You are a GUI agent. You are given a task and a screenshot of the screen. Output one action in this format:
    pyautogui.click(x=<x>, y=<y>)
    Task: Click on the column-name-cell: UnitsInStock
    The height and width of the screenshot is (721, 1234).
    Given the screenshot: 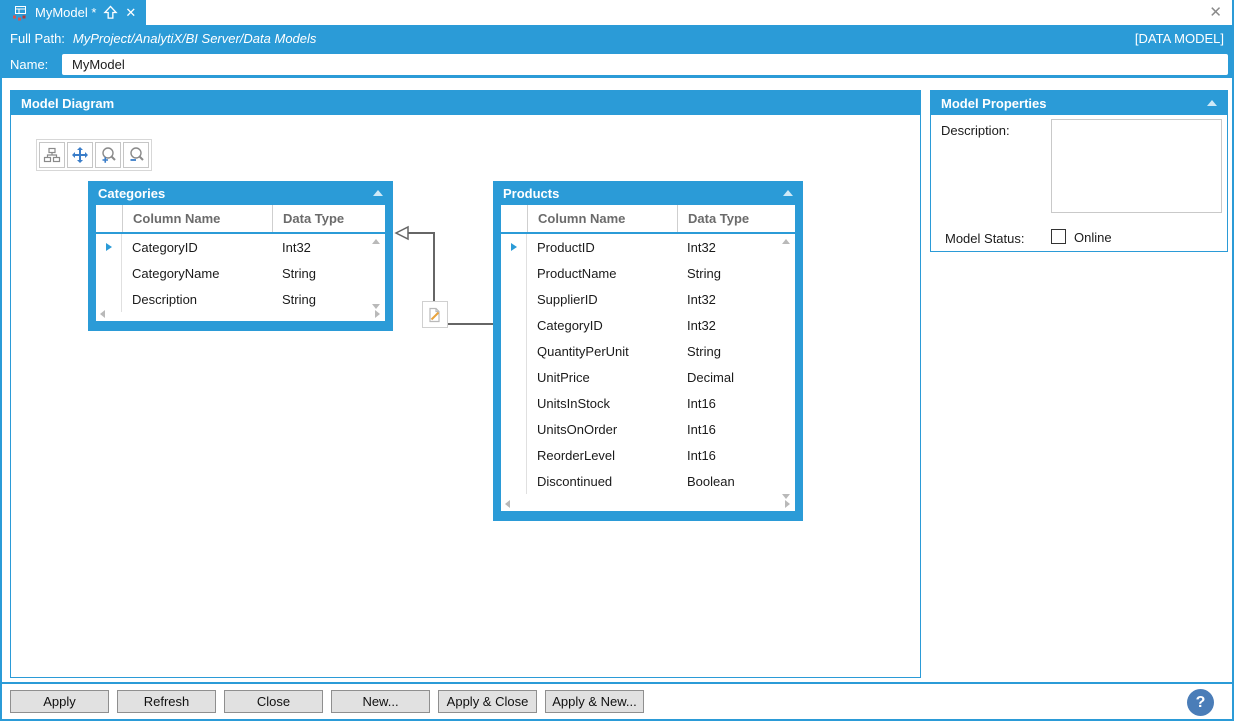 What is the action you would take?
    pyautogui.click(x=573, y=403)
    